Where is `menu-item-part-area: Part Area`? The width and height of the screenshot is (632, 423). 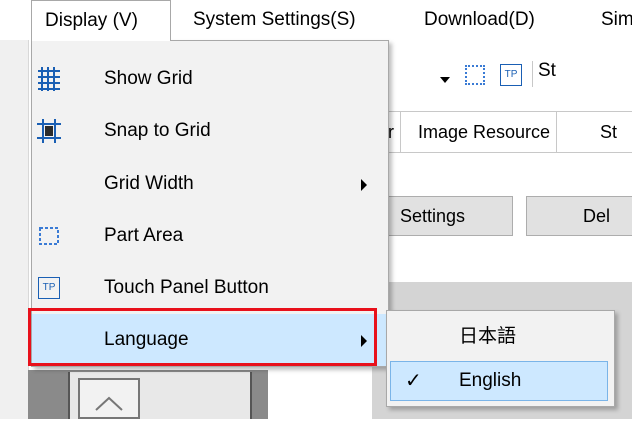
menu-item-part-area: Part Area is located at coordinates (210, 236).